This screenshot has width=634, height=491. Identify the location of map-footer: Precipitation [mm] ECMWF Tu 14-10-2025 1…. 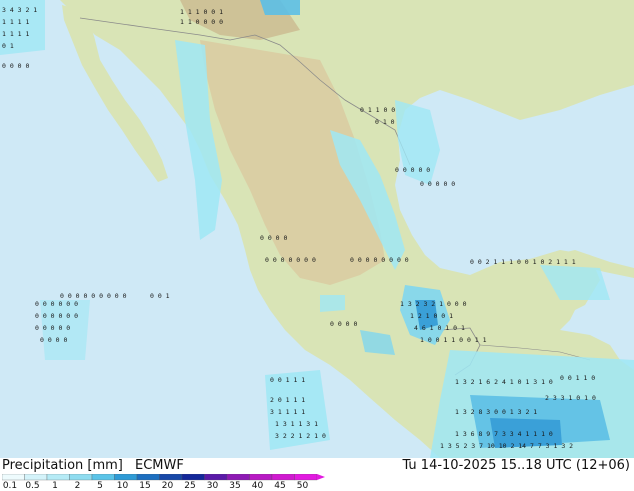
(317, 474).